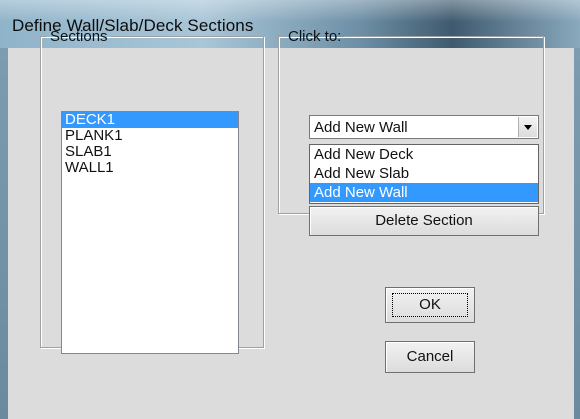 This screenshot has width=580, height=419. I want to click on cancel-button: Cancel, so click(430, 357).